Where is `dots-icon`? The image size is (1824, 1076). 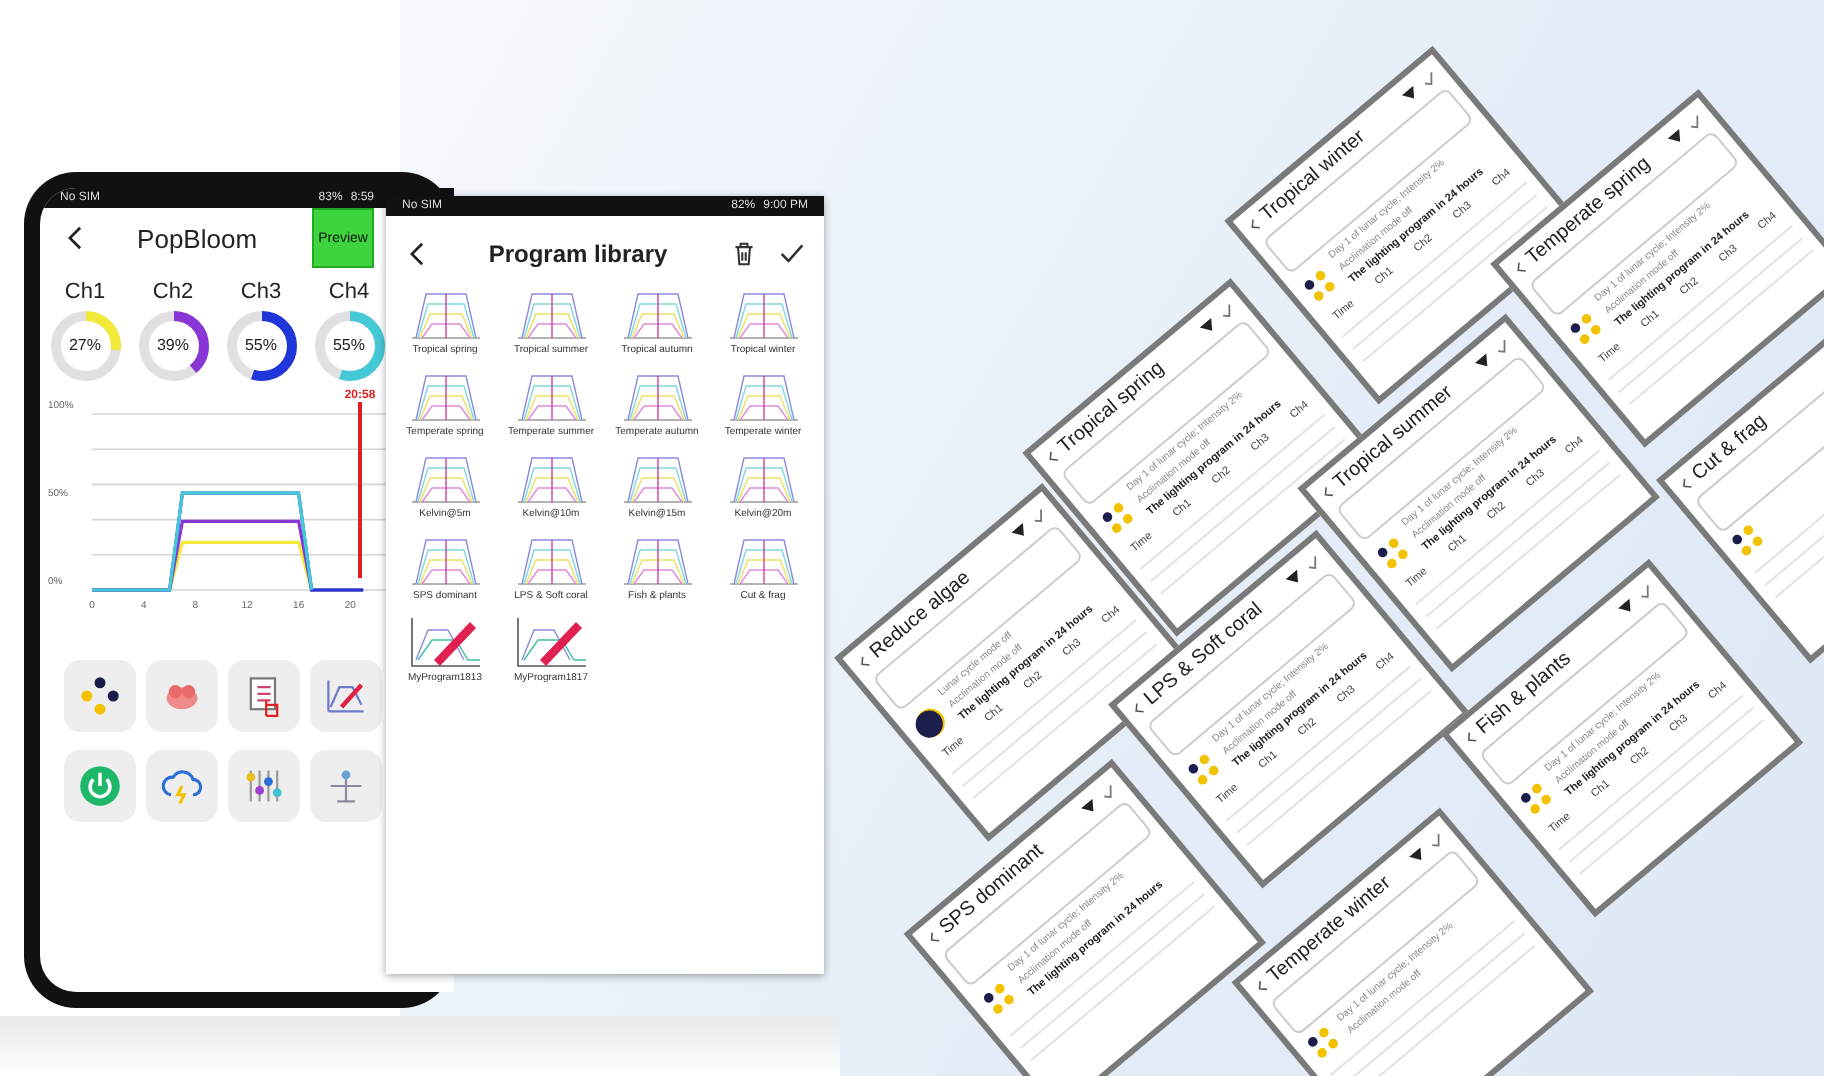
dots-icon is located at coordinates (100, 696).